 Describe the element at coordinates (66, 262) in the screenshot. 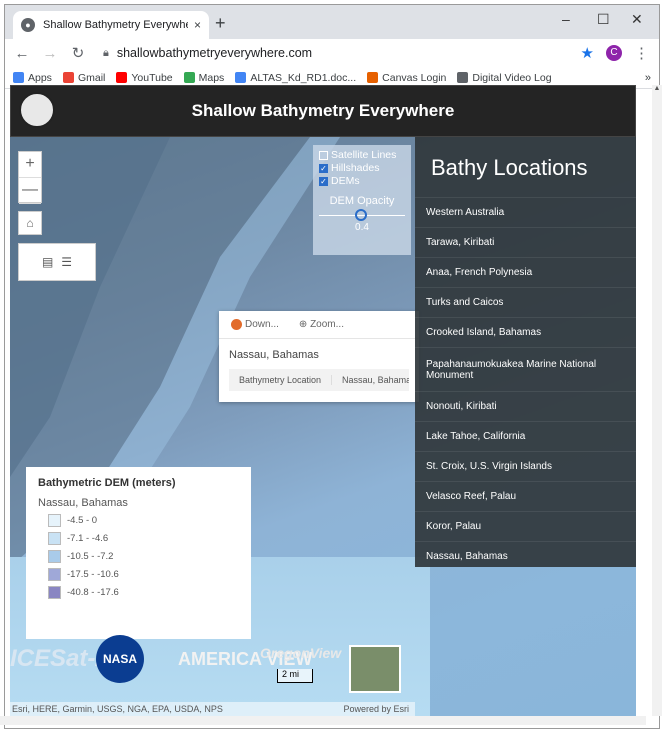

I see `layer-list-icon: ☰` at that location.